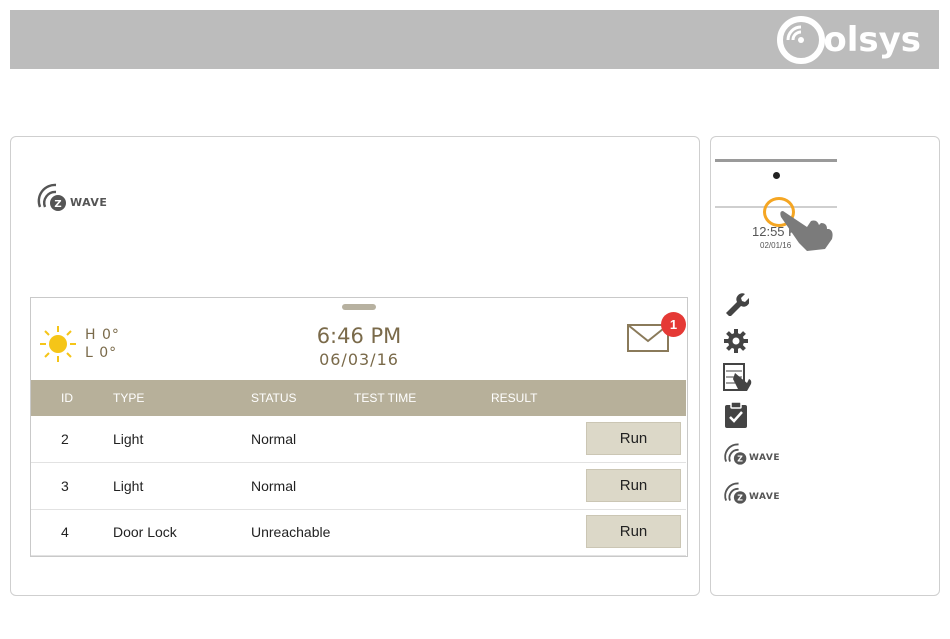  I want to click on qolsys-logo: olsys, so click(849, 40).